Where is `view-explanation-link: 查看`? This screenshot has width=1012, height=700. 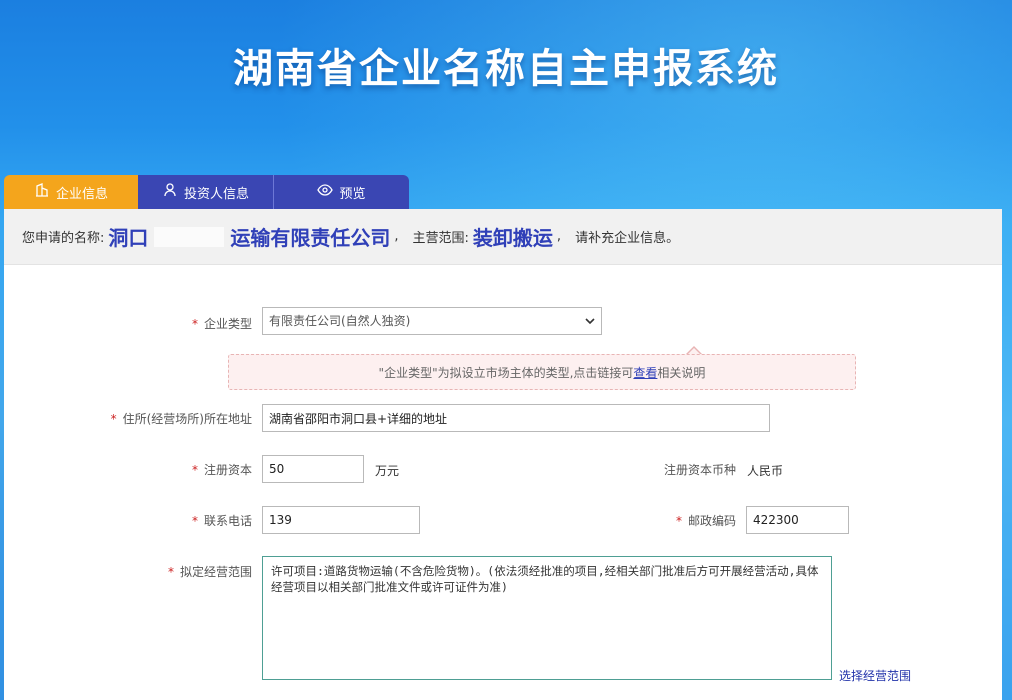
view-explanation-link: 查看 is located at coordinates (645, 372).